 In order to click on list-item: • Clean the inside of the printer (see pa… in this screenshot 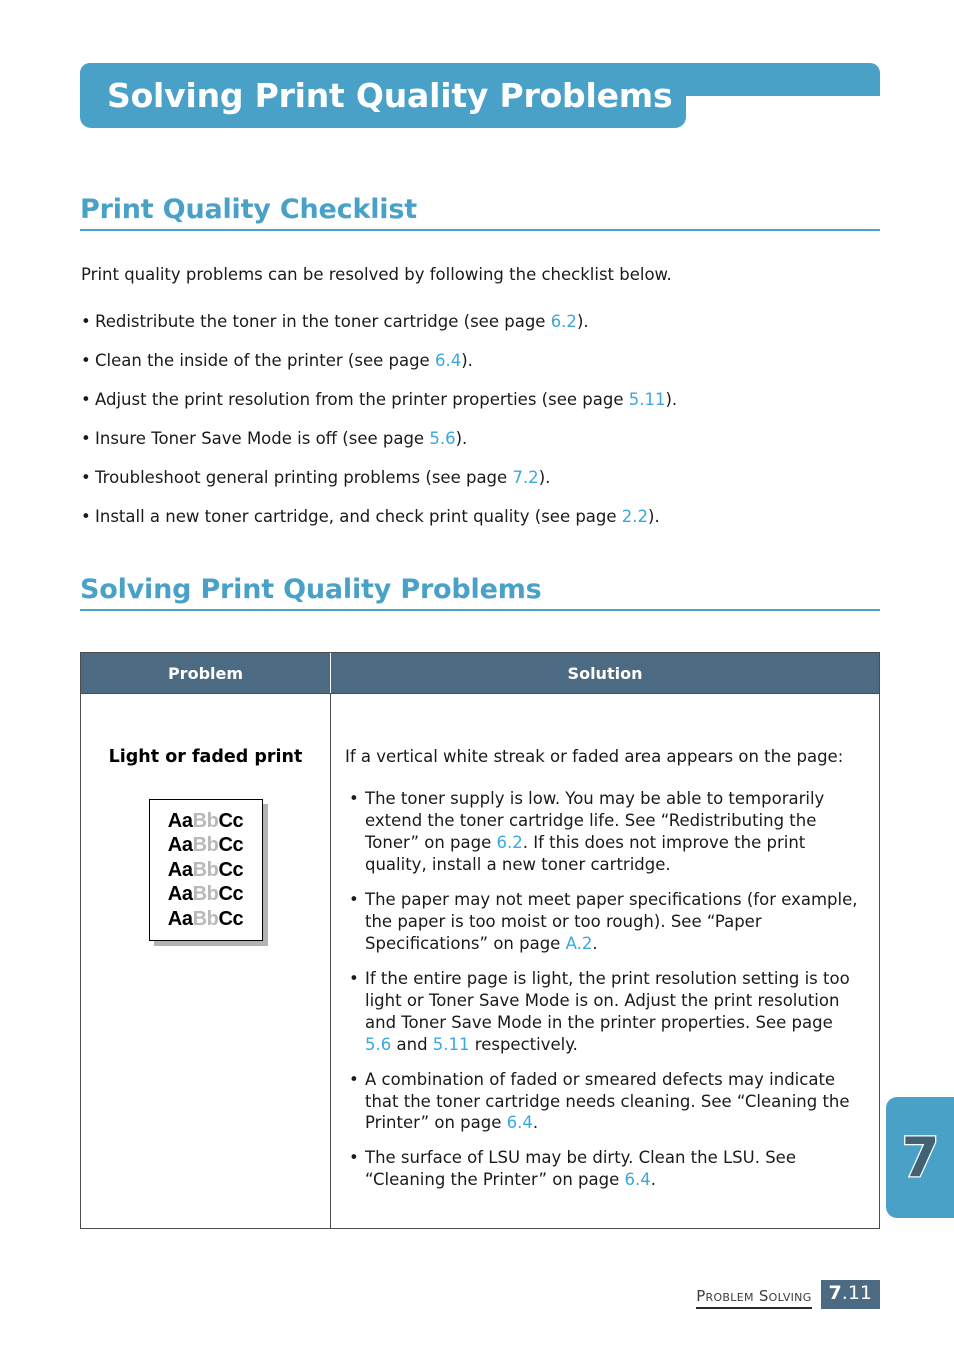, I will do `click(486, 360)`.